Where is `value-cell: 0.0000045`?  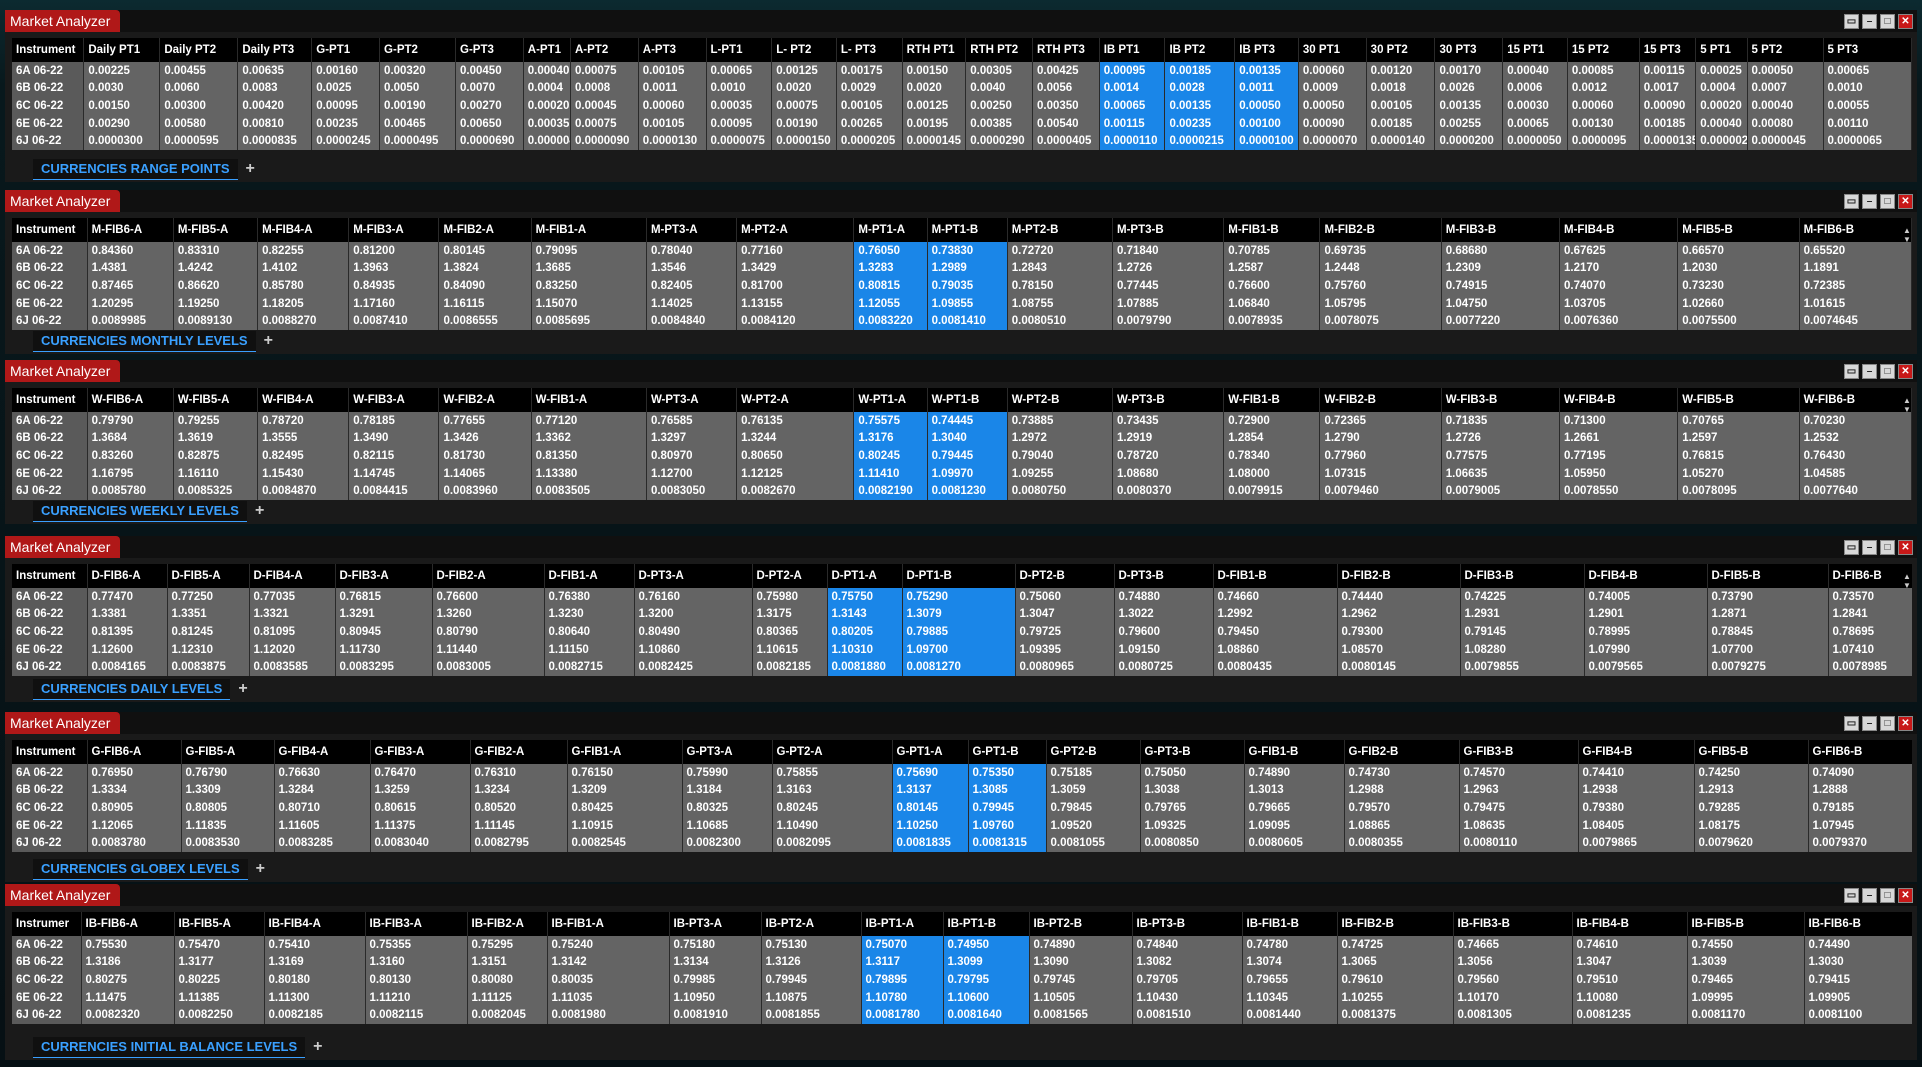
value-cell: 0.0000045 is located at coordinates (1785, 141).